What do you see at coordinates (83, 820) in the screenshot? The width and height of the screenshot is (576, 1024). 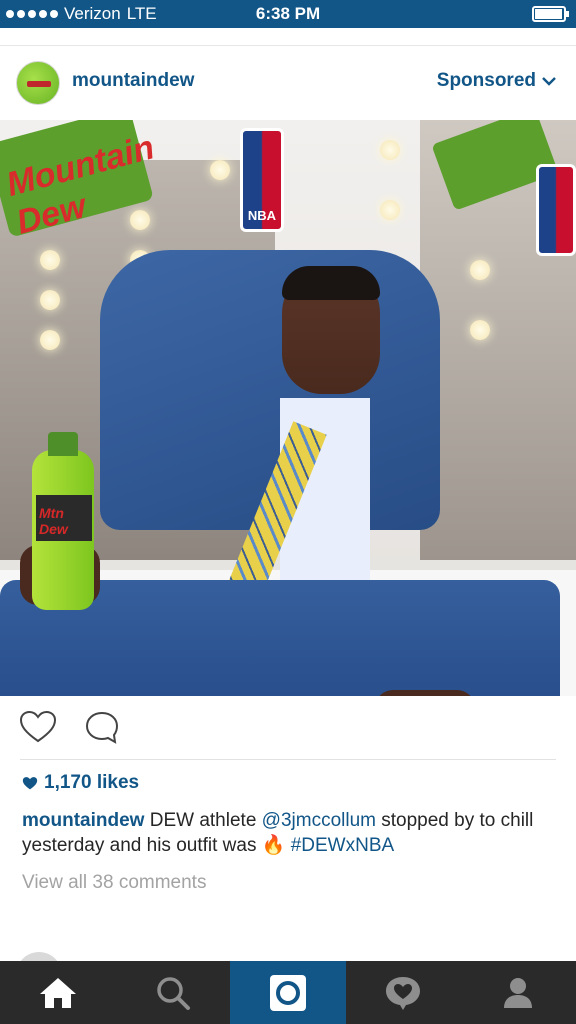 I see `caption-username: mountaindew` at bounding box center [83, 820].